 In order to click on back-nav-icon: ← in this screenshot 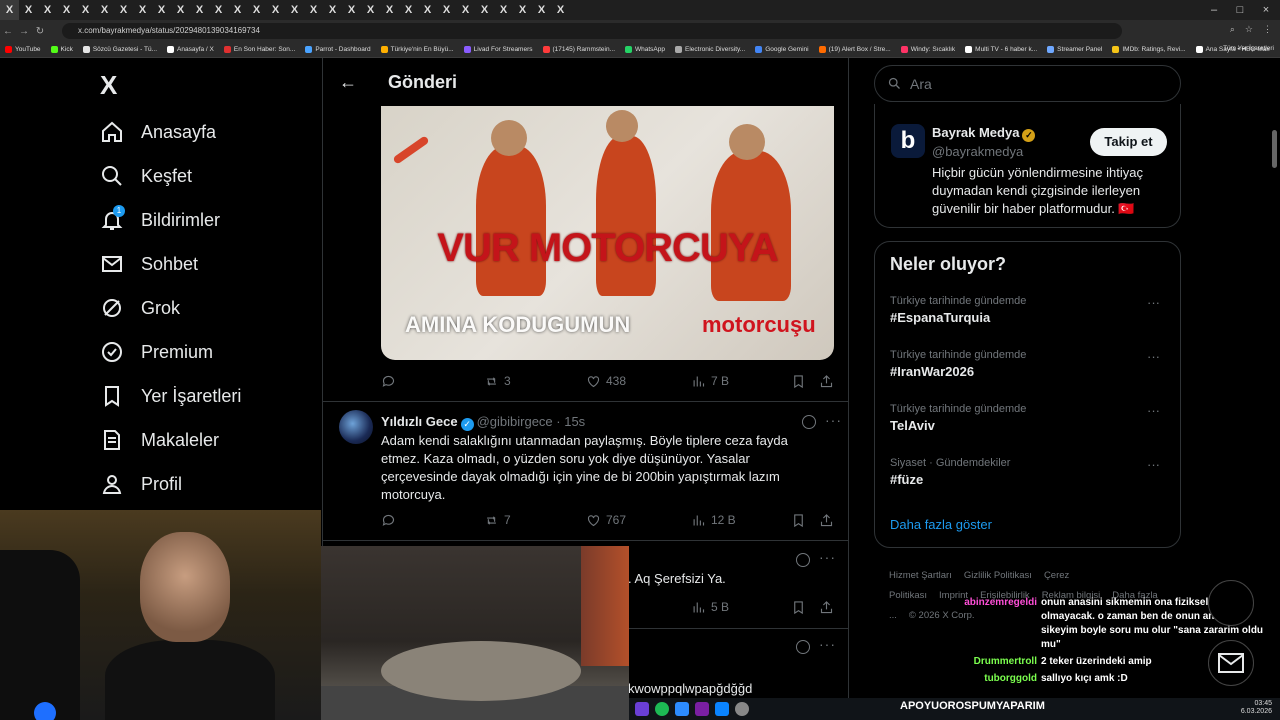, I will do `click(8, 31)`.